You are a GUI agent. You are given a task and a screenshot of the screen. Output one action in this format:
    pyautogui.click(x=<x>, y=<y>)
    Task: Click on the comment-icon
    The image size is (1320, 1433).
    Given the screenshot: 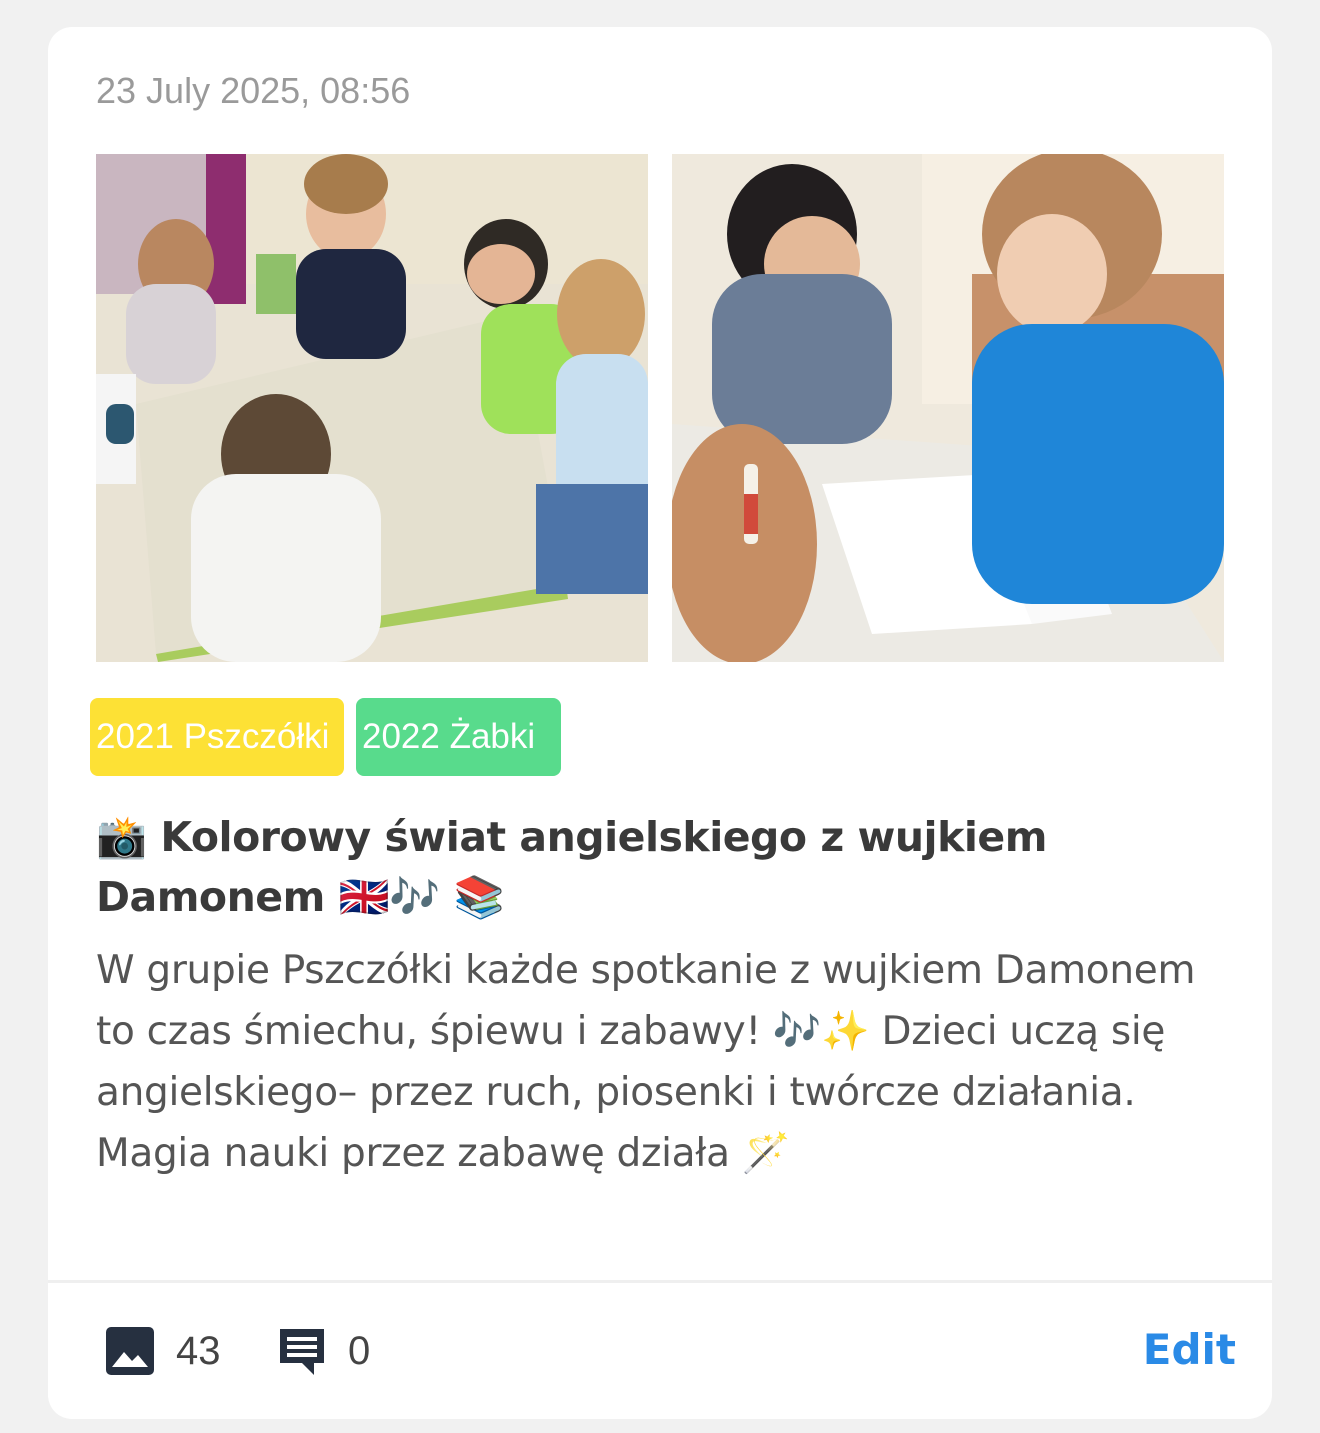 What is the action you would take?
    pyautogui.click(x=302, y=1352)
    